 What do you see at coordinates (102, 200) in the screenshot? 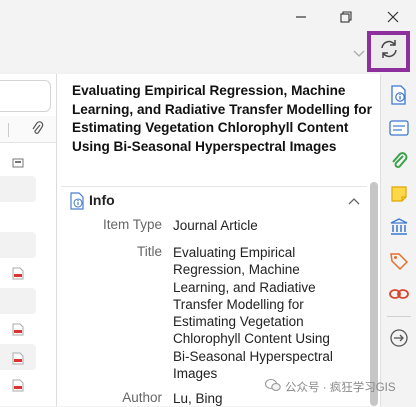
I see `section-title: Info` at bounding box center [102, 200].